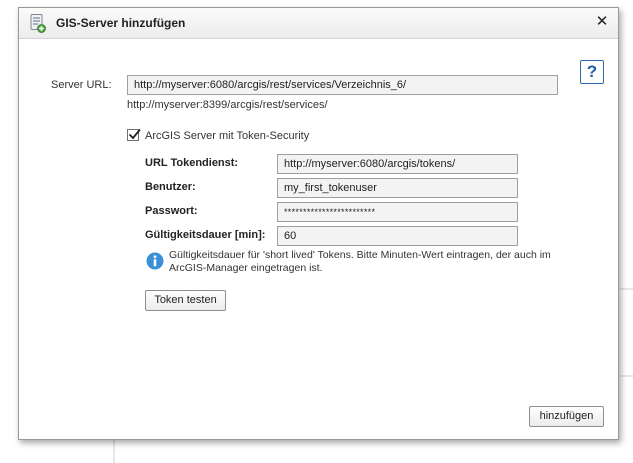  What do you see at coordinates (155, 261) in the screenshot?
I see `info-icon` at bounding box center [155, 261].